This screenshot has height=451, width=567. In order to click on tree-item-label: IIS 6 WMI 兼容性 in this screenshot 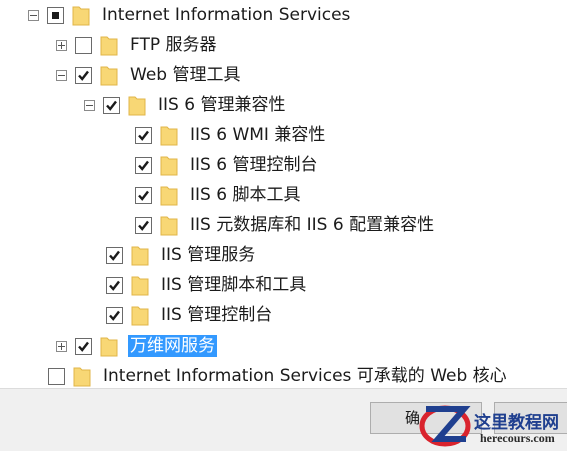, I will do `click(258, 135)`.